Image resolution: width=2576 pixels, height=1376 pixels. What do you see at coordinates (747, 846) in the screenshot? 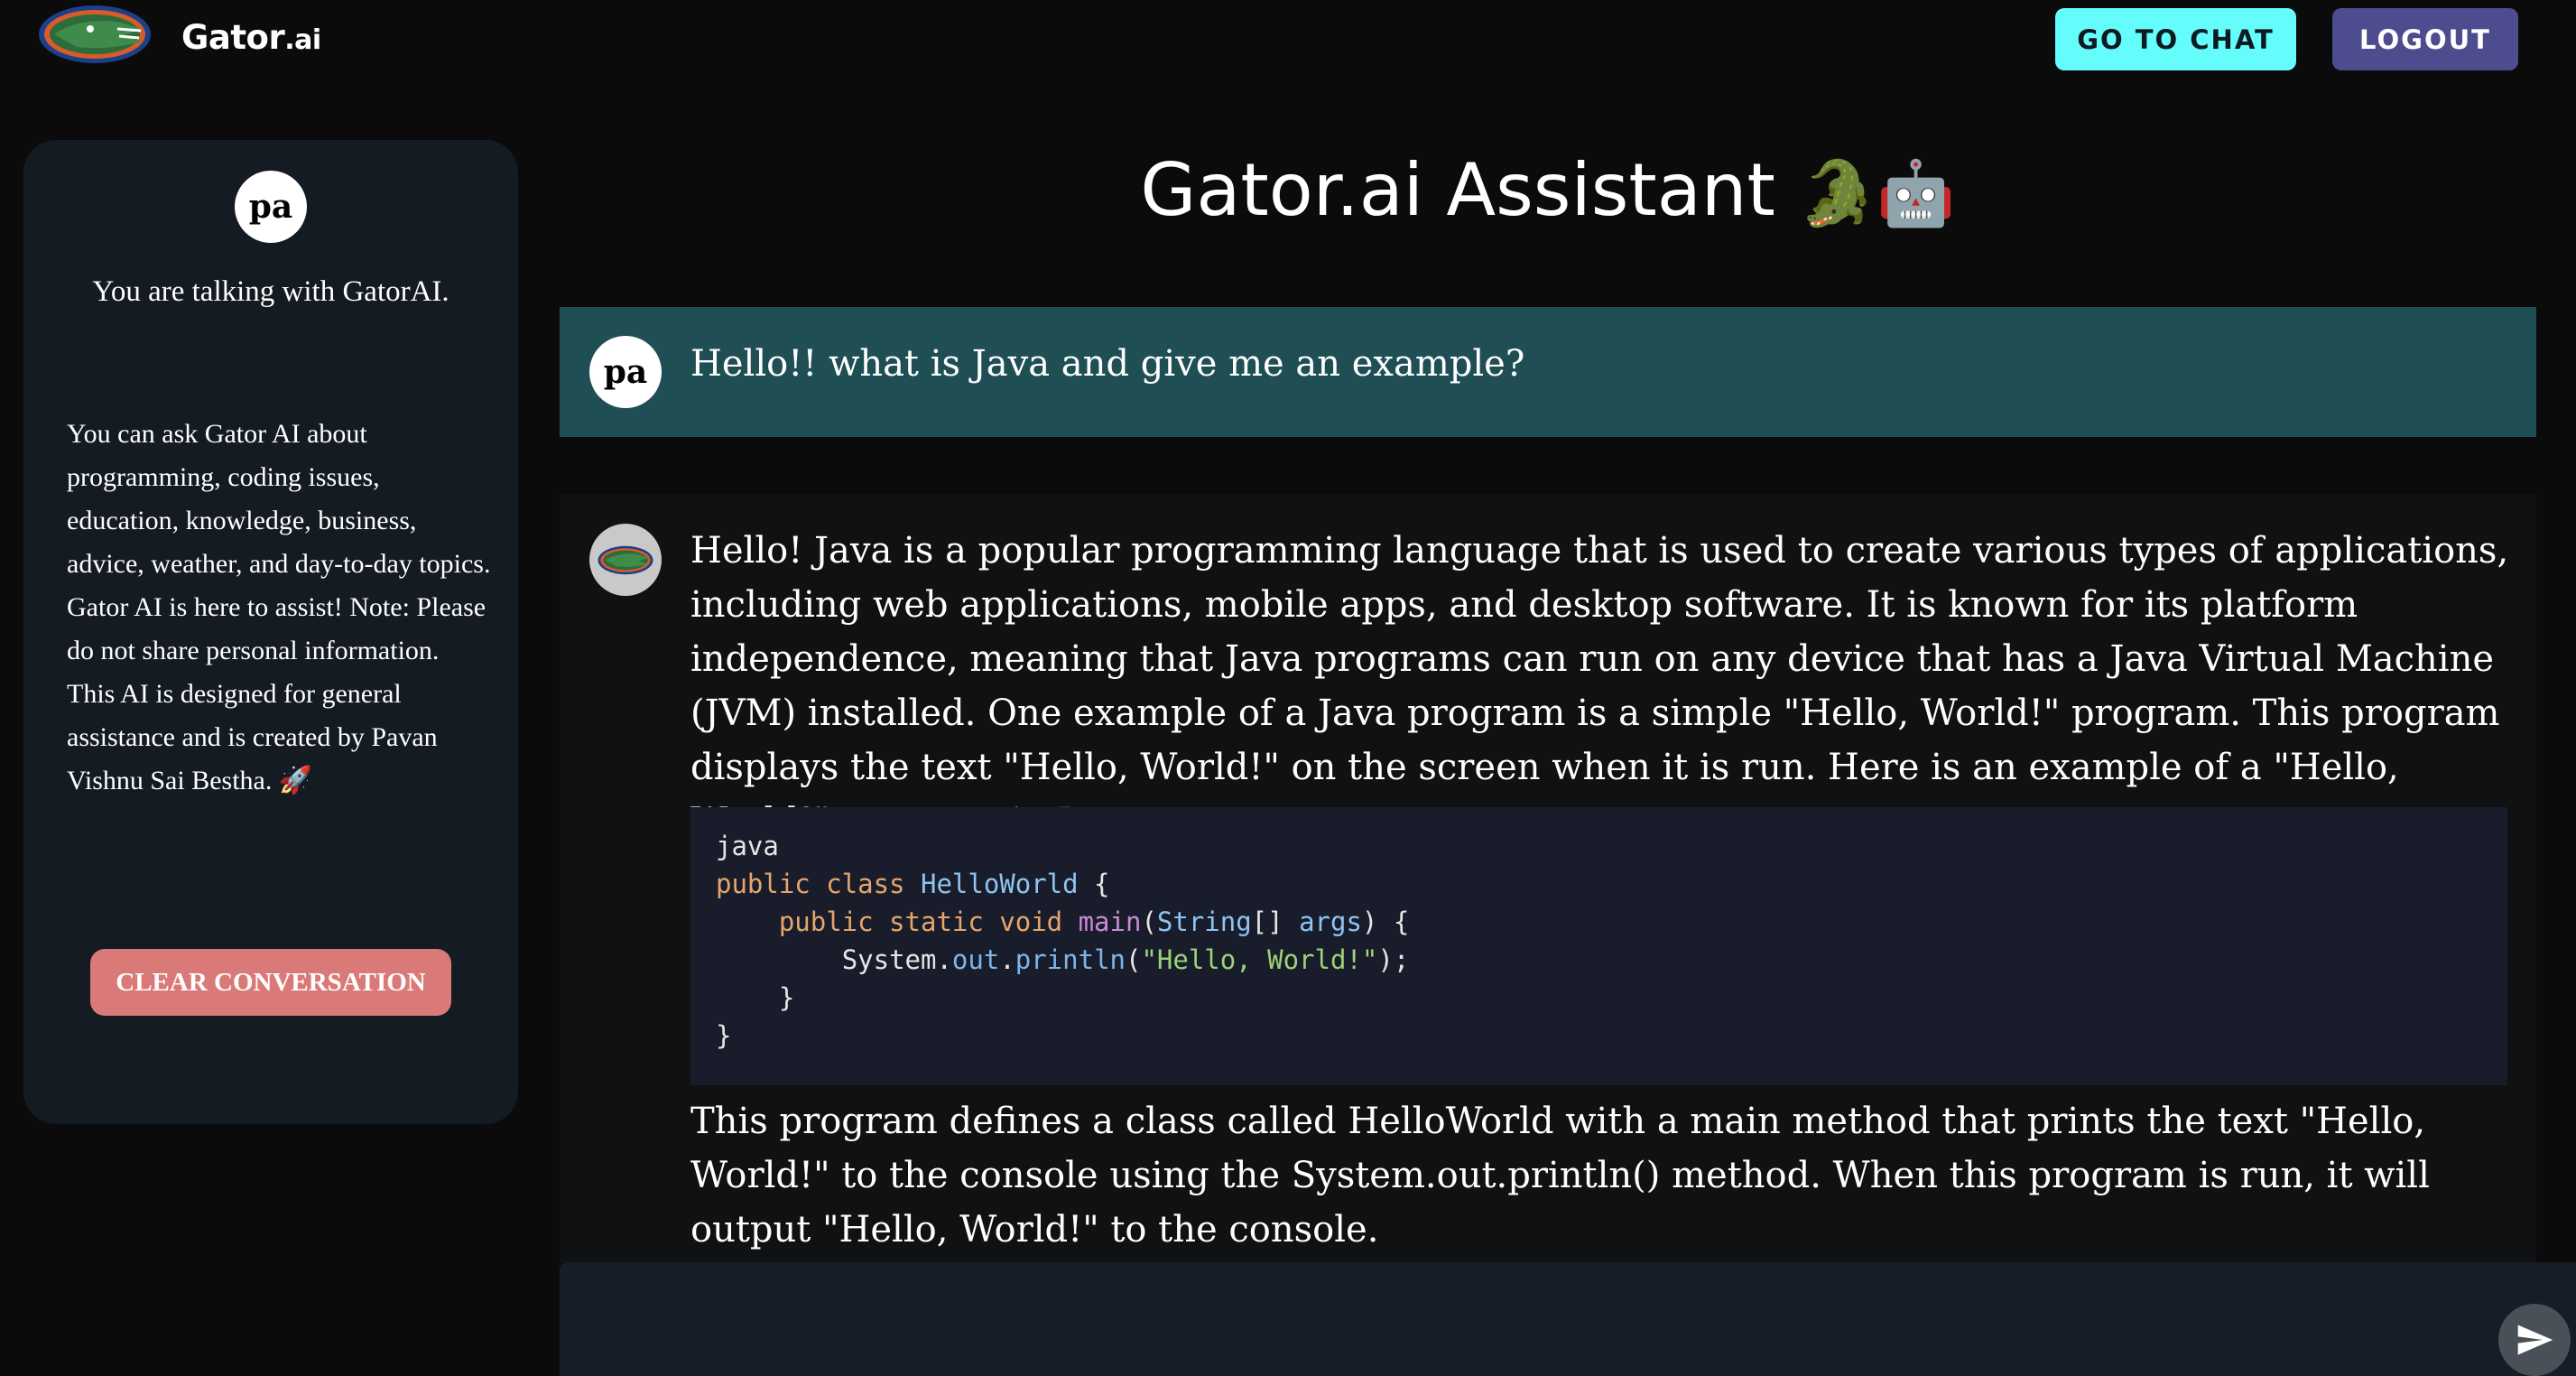
I see `code-lang: java` at bounding box center [747, 846].